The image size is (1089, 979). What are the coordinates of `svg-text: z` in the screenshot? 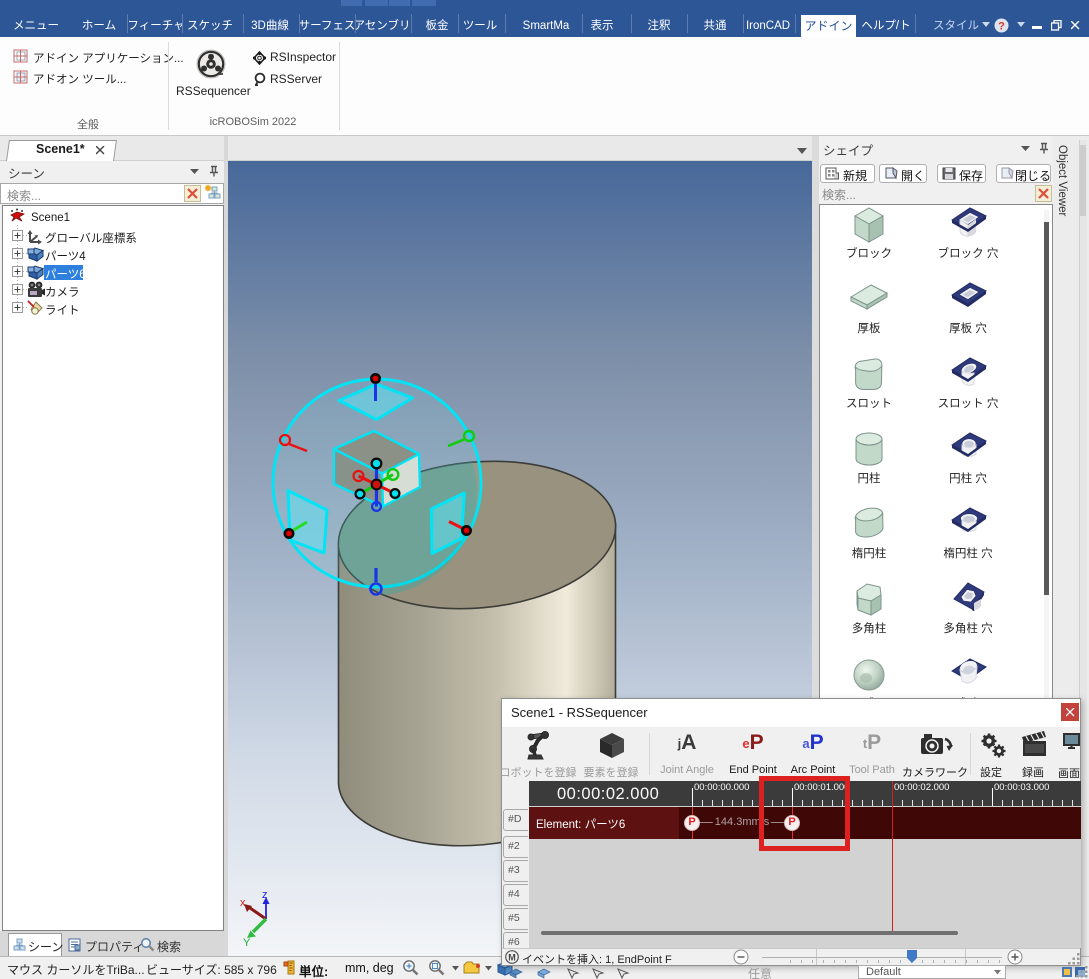 It's located at (265, 895).